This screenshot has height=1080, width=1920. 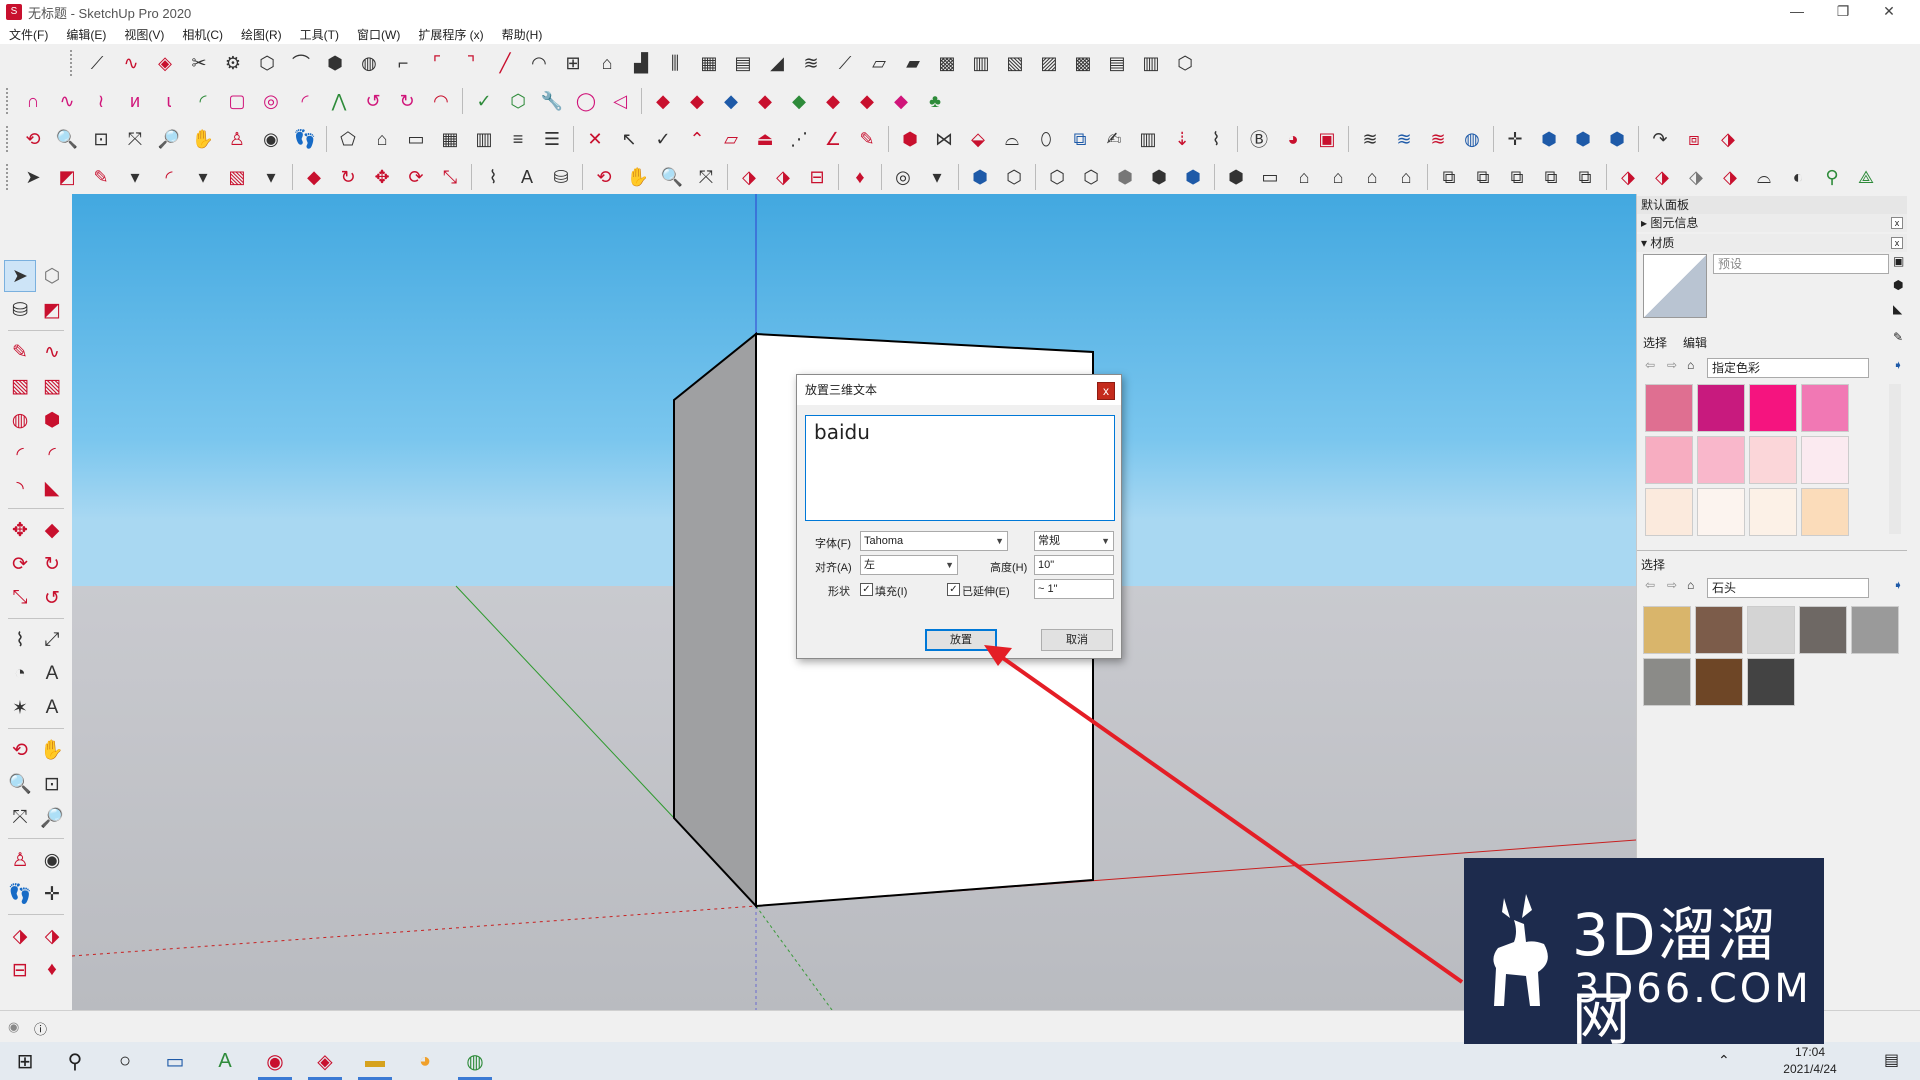 I want to click on watermark-url: 3D66.COM, so click(x=1693, y=989).